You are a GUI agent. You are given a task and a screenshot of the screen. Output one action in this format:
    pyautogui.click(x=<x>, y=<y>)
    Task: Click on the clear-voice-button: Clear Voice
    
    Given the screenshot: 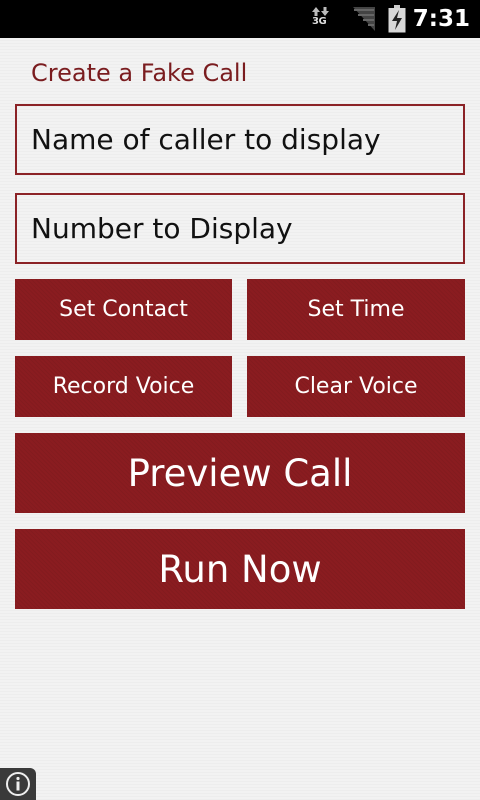 What is the action you would take?
    pyautogui.click(x=356, y=386)
    